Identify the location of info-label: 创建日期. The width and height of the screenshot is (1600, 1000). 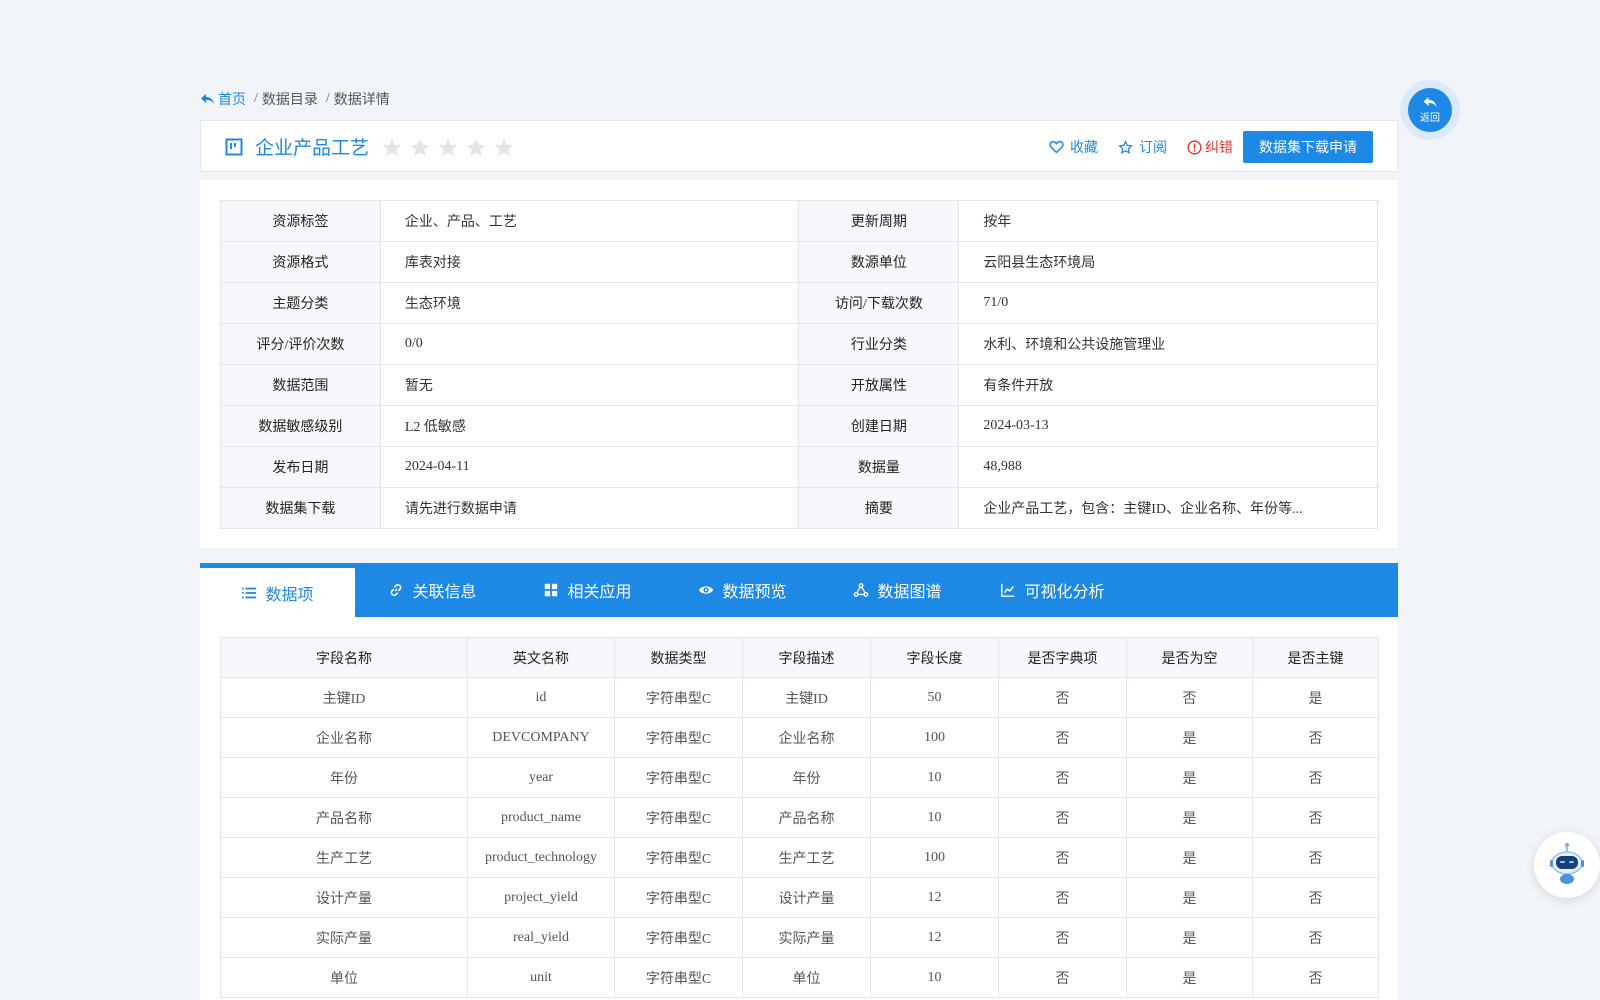
(879, 426).